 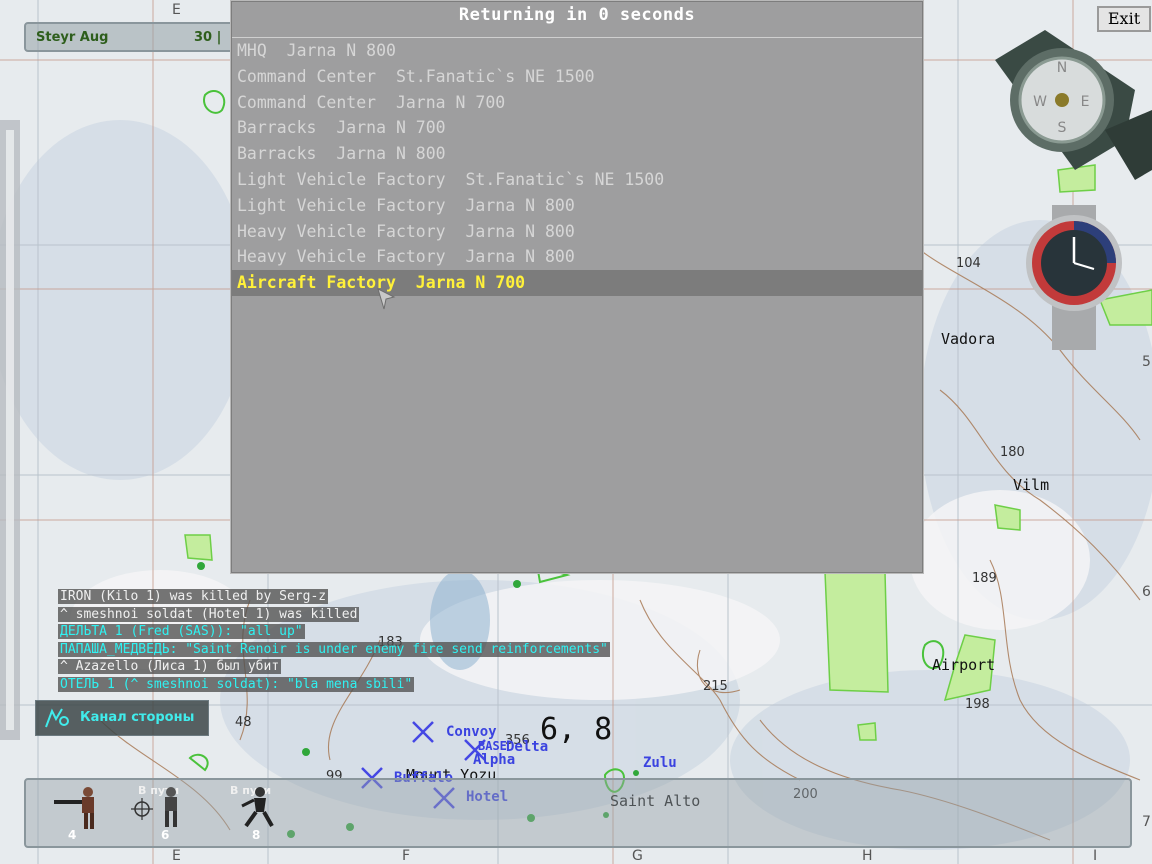 I want to click on soldier-gunner-icon, so click(x=75, y=807).